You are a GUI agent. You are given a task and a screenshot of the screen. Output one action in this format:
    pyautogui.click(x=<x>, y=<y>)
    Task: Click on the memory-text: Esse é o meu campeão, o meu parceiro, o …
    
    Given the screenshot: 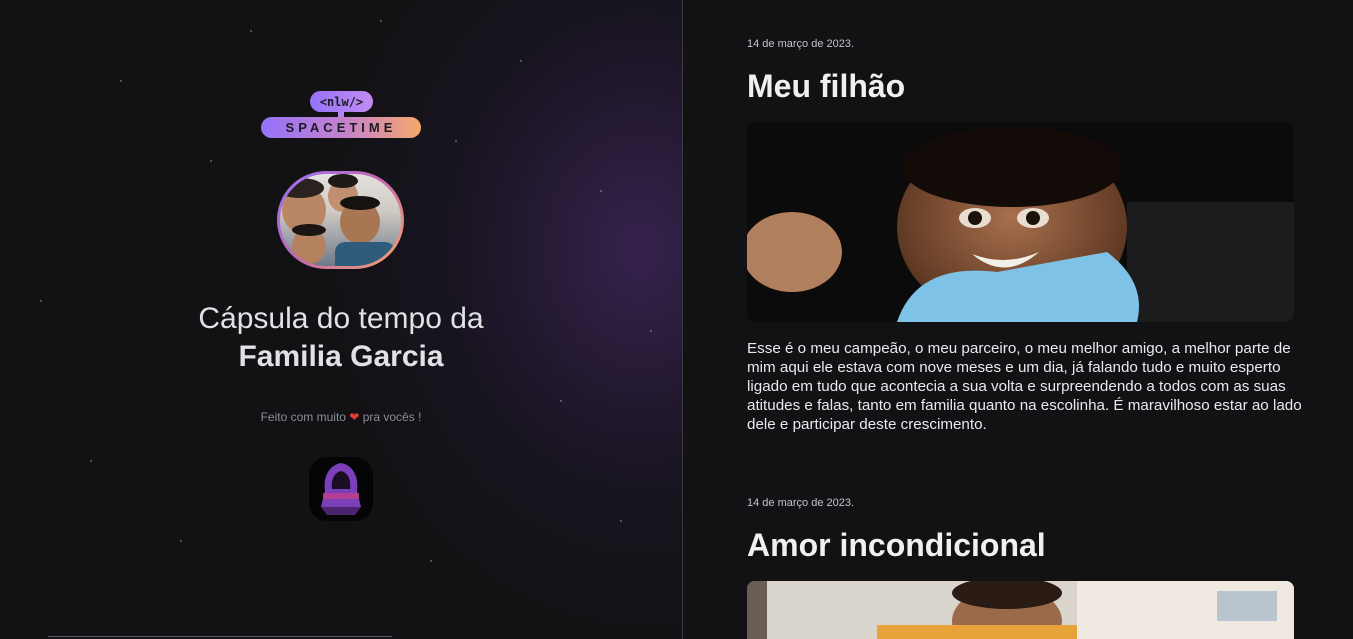 What is the action you would take?
    pyautogui.click(x=1024, y=386)
    